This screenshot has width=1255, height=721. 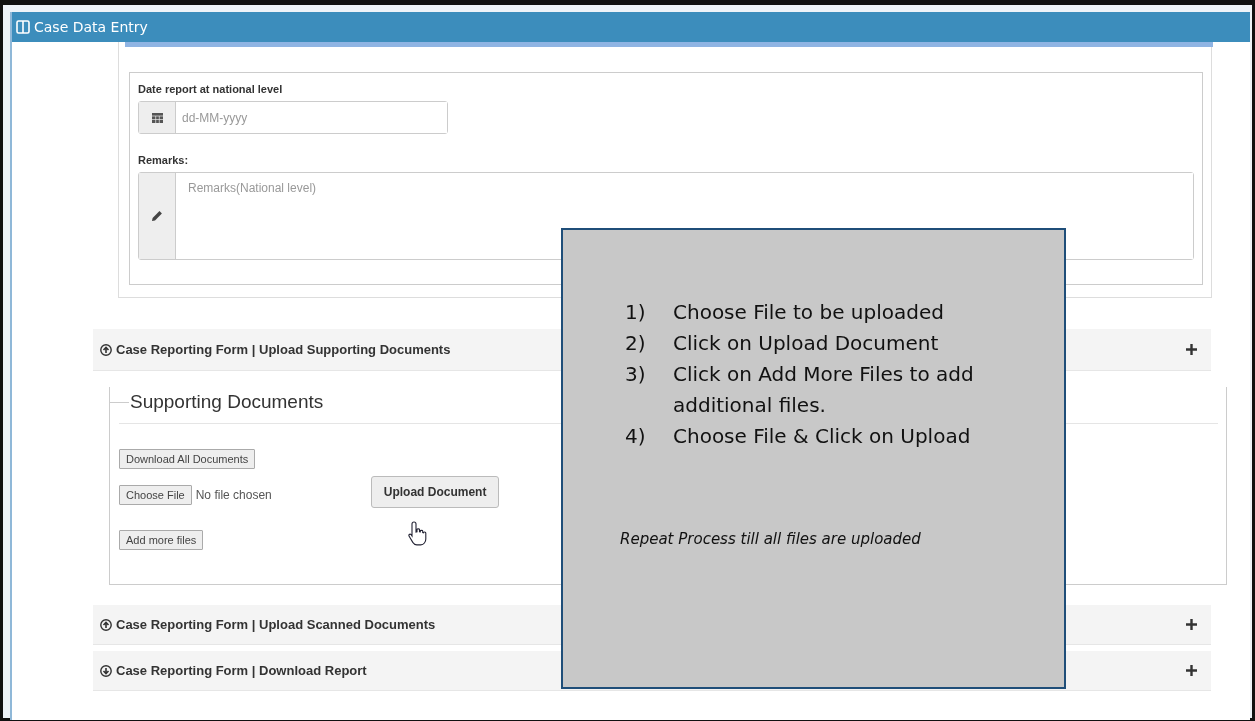 I want to click on callout-note: Repeat Process till all files are uploaded, so click(x=771, y=539).